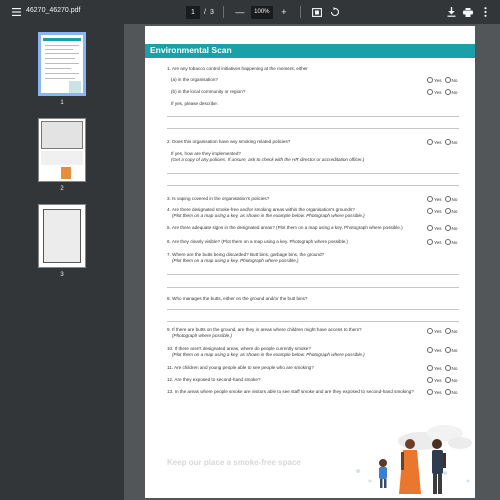  What do you see at coordinates (451, 12) in the screenshot?
I see `download-icon` at bounding box center [451, 12].